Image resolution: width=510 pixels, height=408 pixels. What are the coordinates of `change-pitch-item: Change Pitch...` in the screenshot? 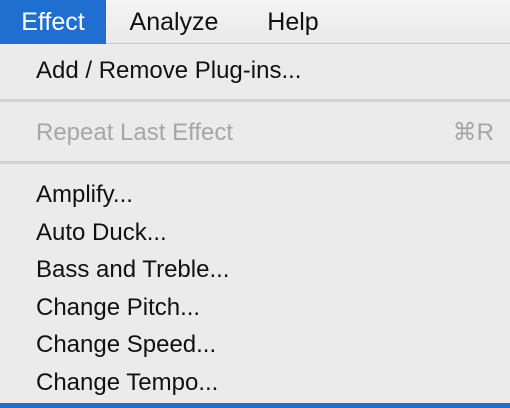 It's located at (255, 308).